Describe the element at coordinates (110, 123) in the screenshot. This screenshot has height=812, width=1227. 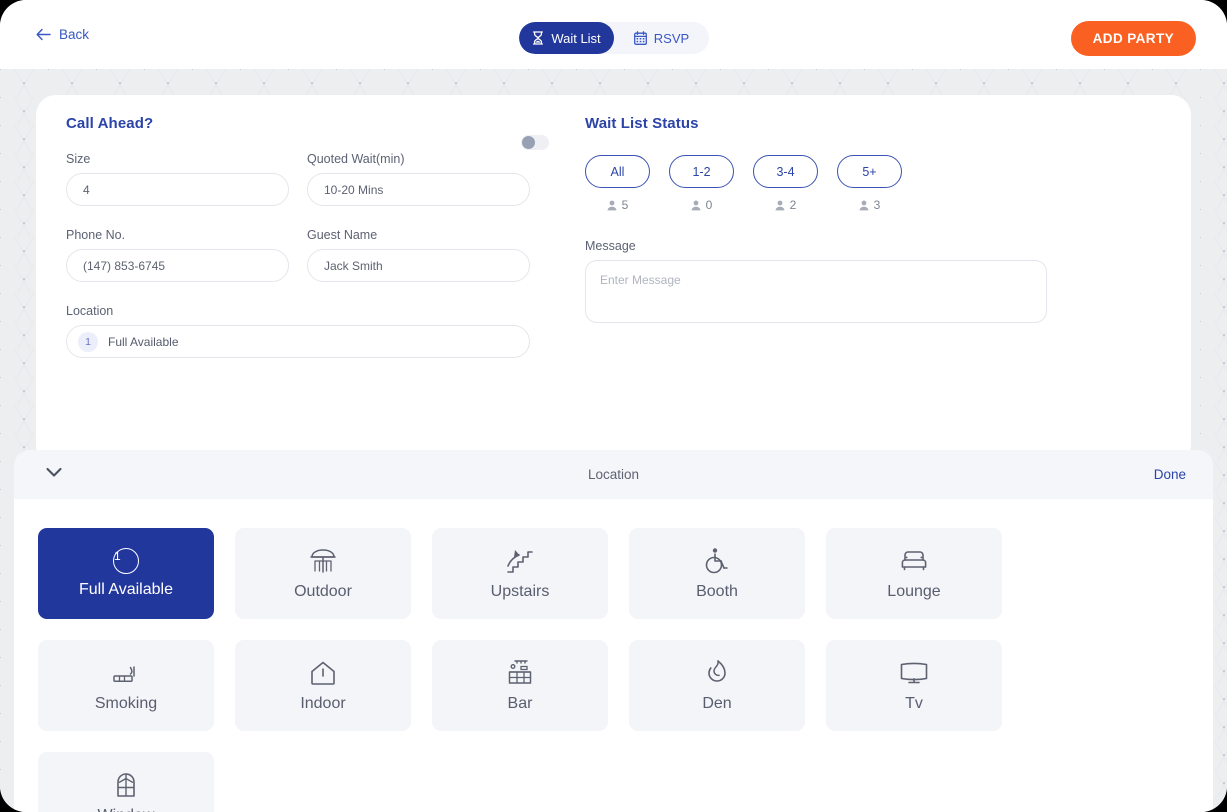
I see `call-ahead-title: Call Ahead?` at that location.